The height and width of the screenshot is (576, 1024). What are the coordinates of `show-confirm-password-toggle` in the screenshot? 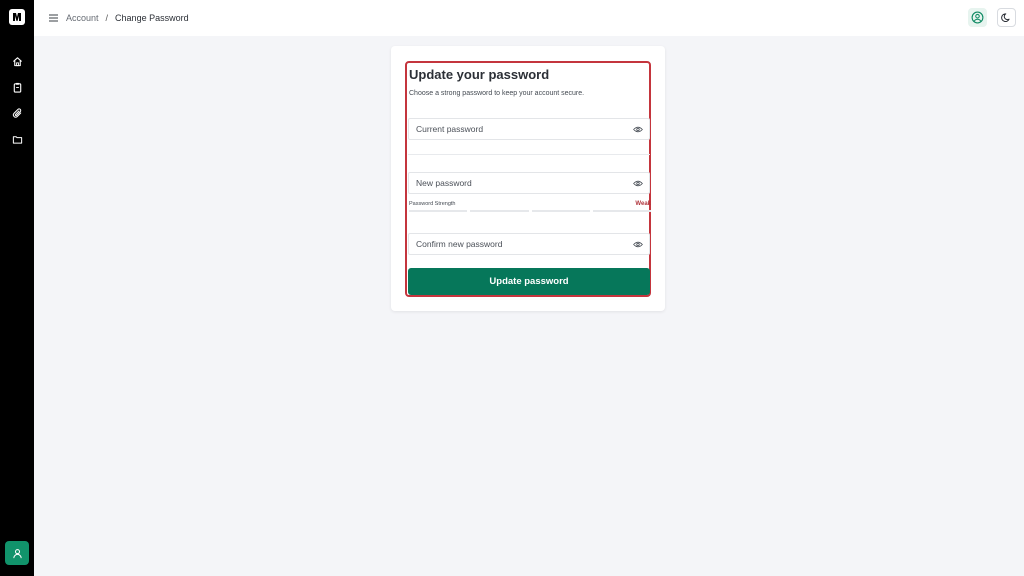 It's located at (638, 244).